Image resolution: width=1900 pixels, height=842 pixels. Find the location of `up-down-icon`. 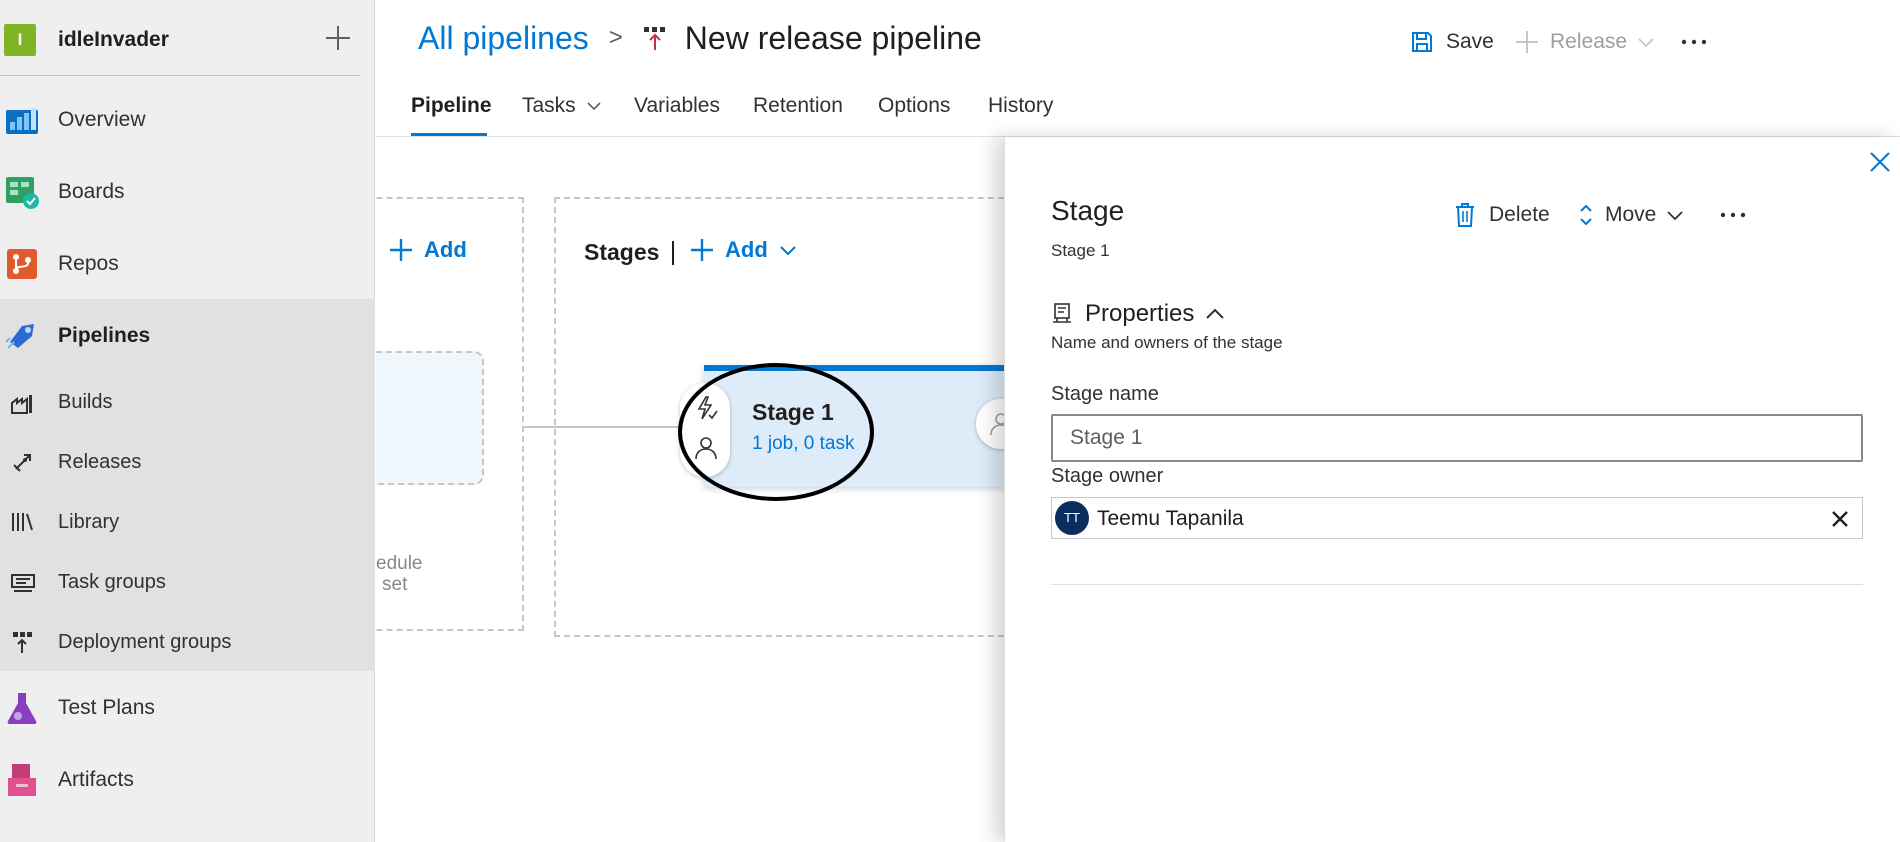

up-down-icon is located at coordinates (1586, 215).